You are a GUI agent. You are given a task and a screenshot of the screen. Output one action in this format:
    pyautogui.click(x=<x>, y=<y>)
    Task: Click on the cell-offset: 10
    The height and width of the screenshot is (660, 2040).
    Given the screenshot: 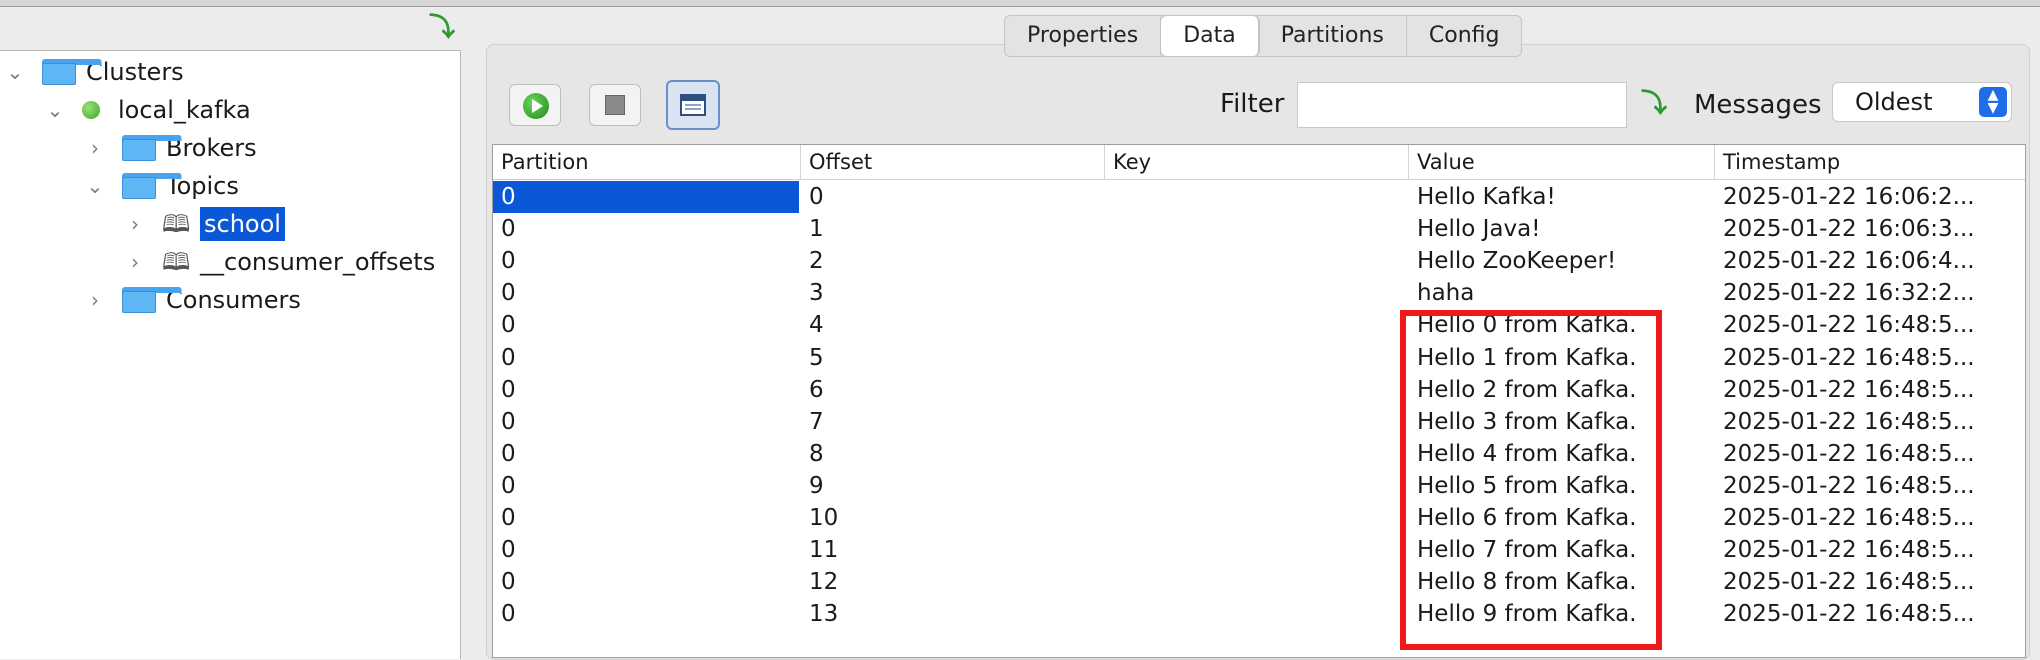 What is the action you would take?
    pyautogui.click(x=953, y=518)
    